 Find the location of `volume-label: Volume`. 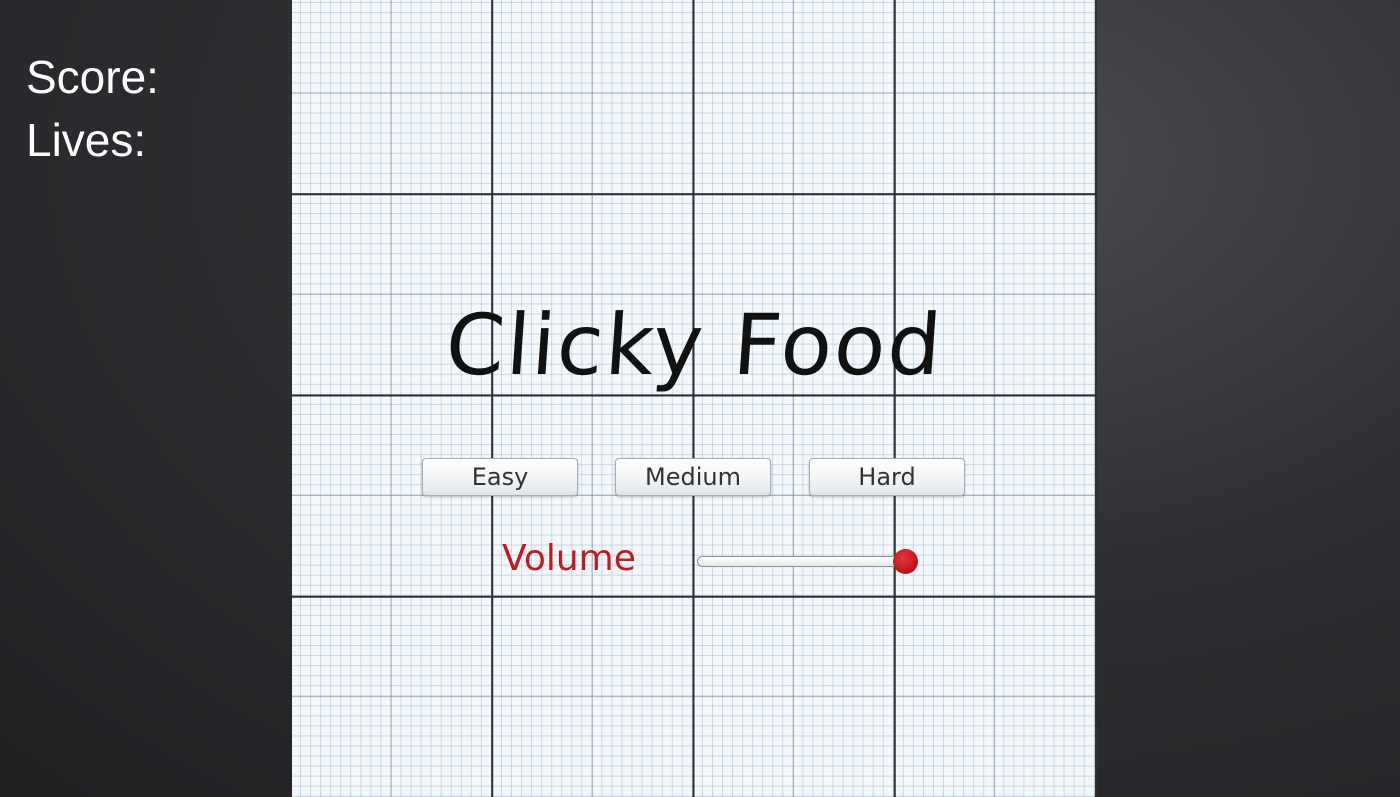

volume-label: Volume is located at coordinates (569, 558).